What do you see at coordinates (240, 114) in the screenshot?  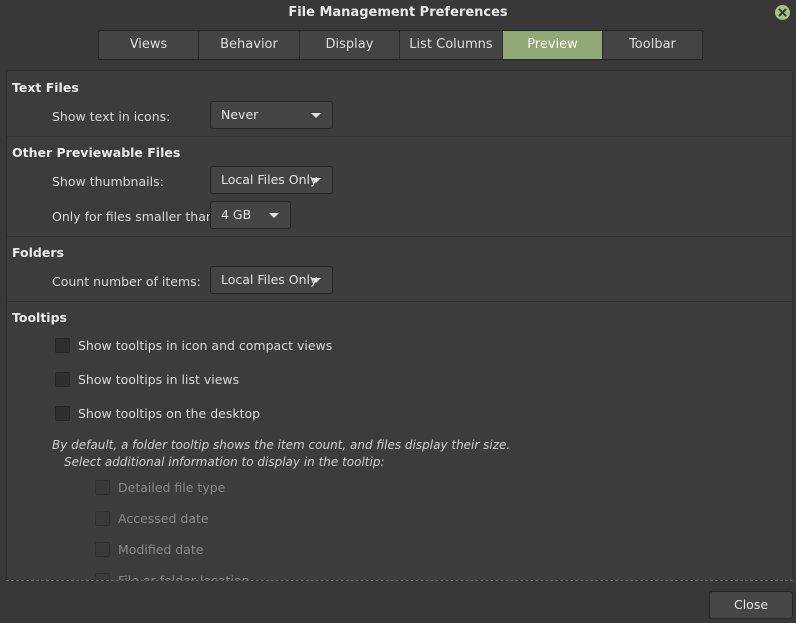 I see `show-text-in-icons-value: Never` at bounding box center [240, 114].